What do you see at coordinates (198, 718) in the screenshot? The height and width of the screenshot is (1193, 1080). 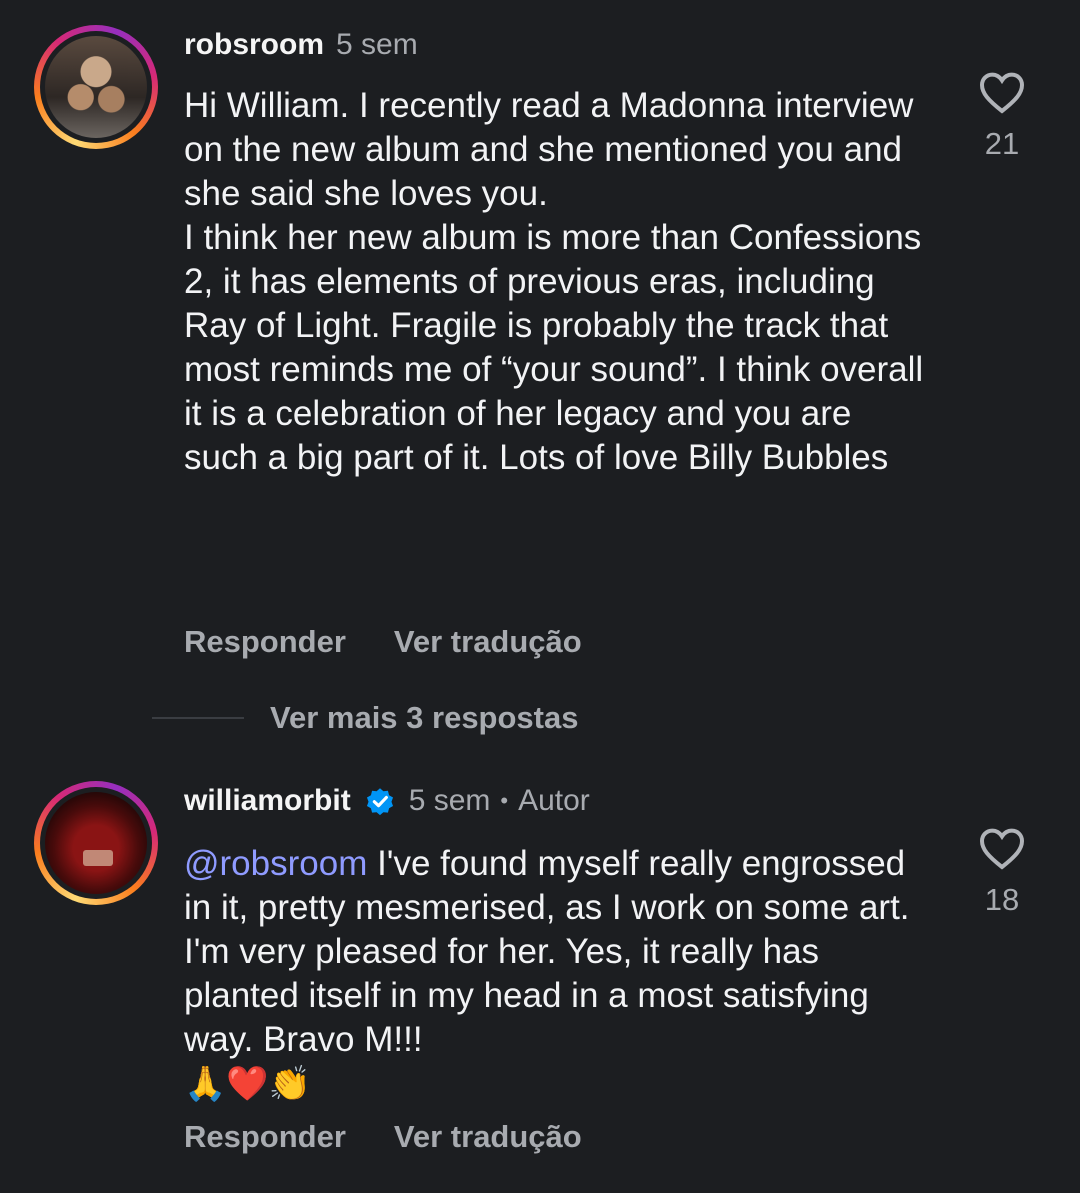 I see `replies-divider` at bounding box center [198, 718].